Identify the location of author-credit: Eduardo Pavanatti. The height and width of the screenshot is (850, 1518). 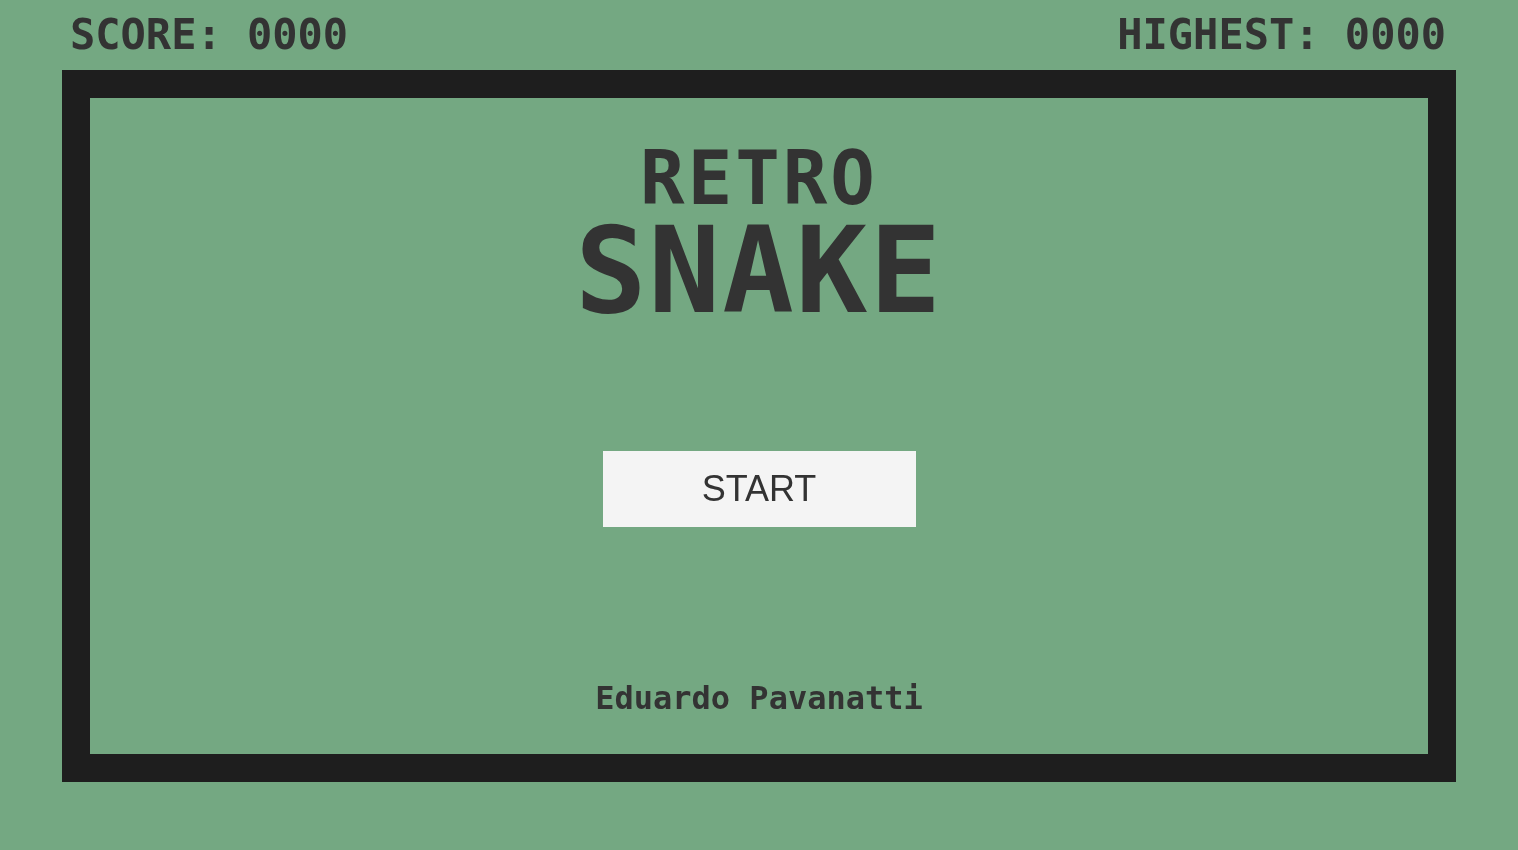
(759, 698).